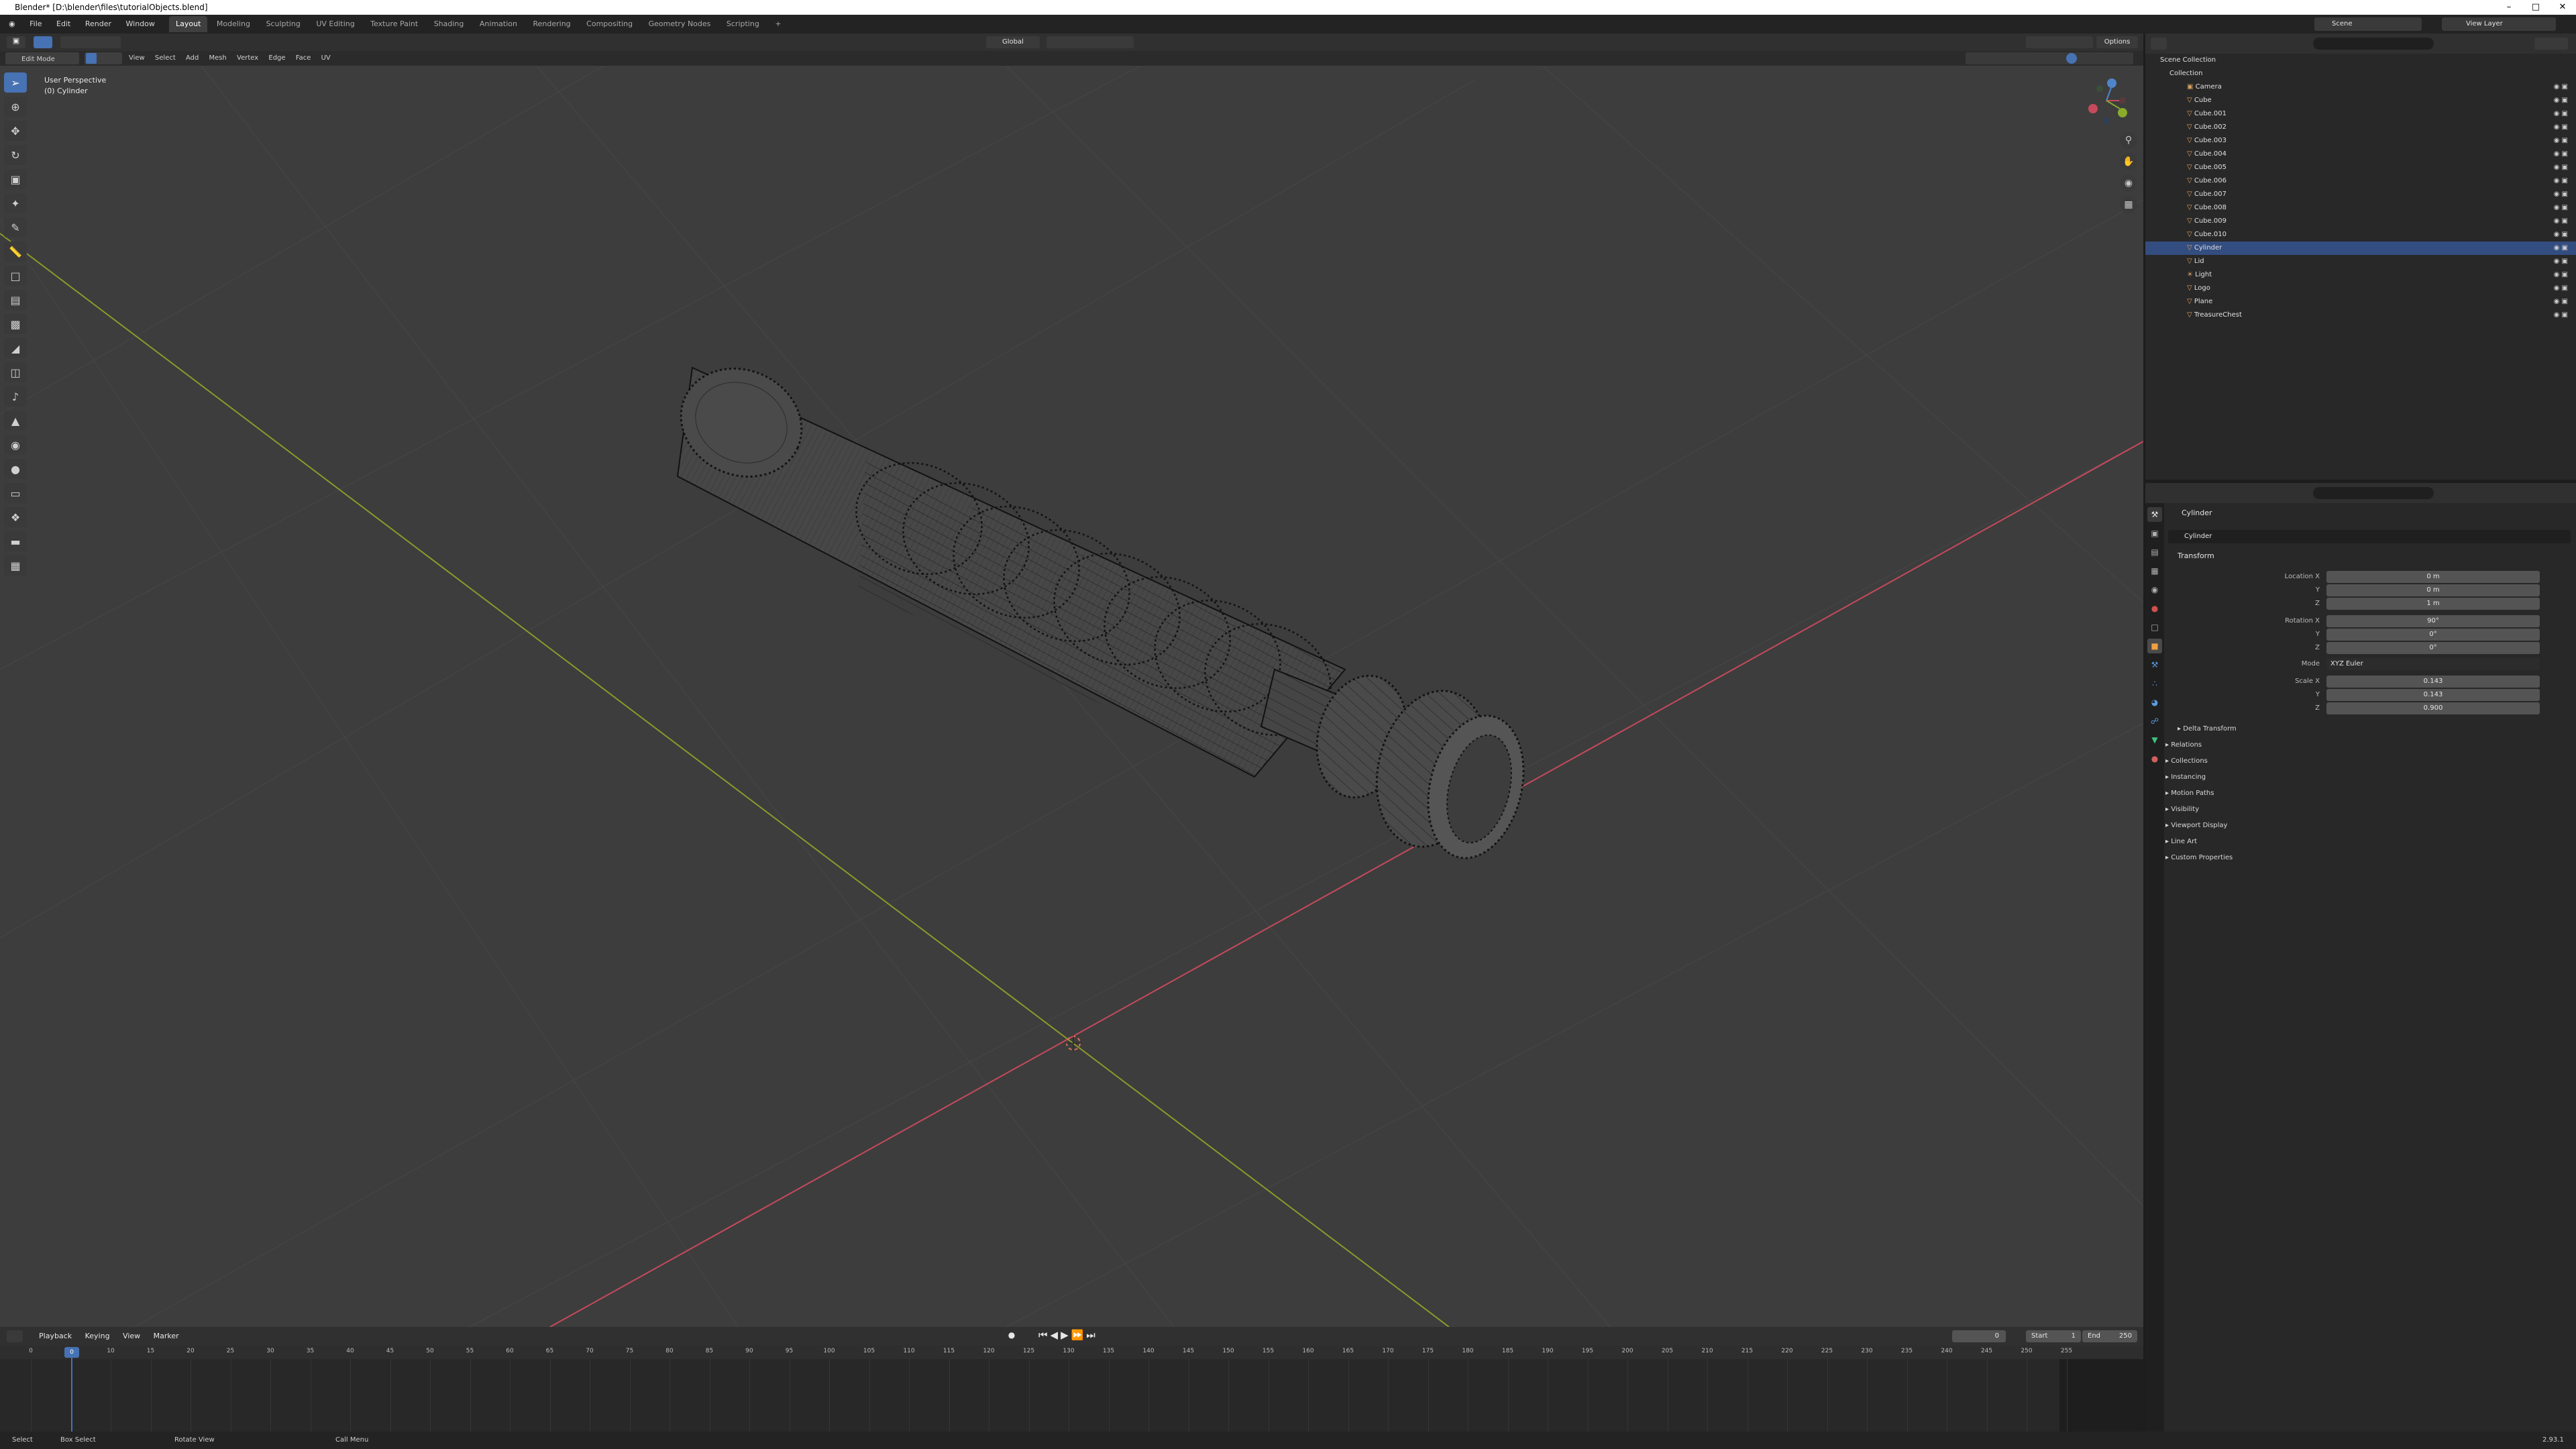 The image size is (2576, 1449). What do you see at coordinates (1013, 42) in the screenshot?
I see `transform-orientation-dropdown: Global` at bounding box center [1013, 42].